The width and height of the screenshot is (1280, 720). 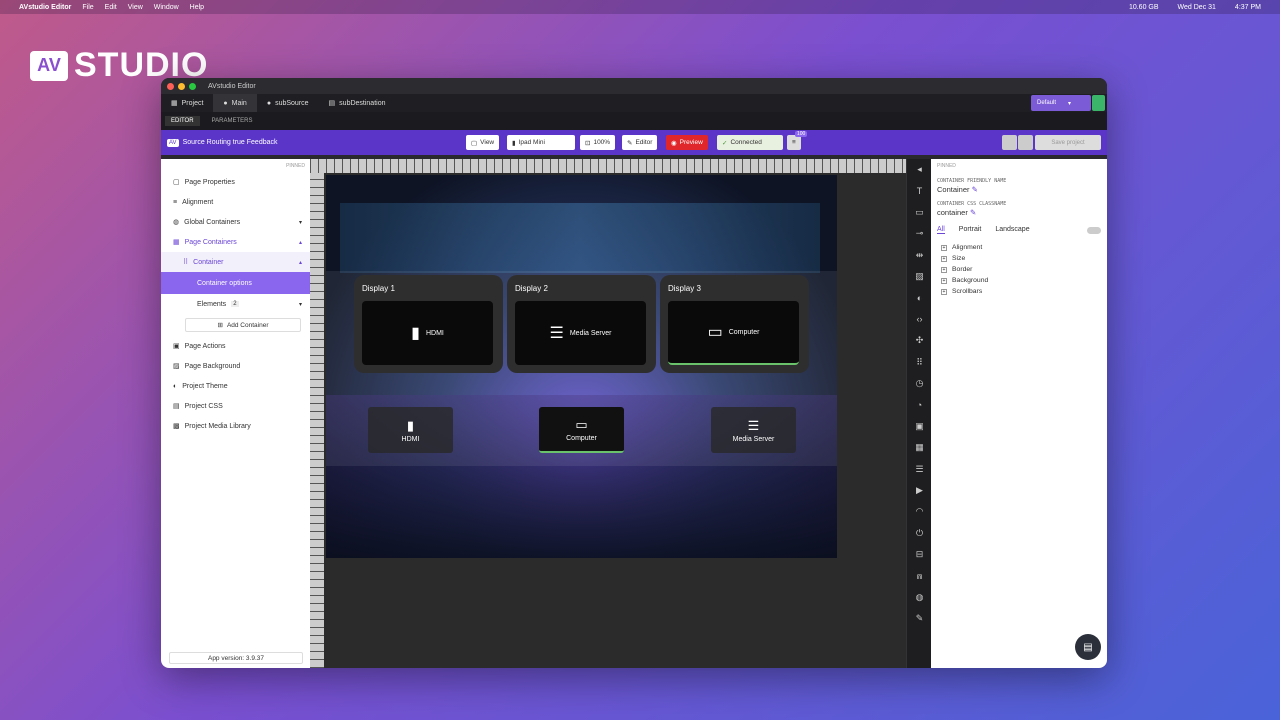 I want to click on tab-subsource: ● subSource, so click(x=288, y=103).